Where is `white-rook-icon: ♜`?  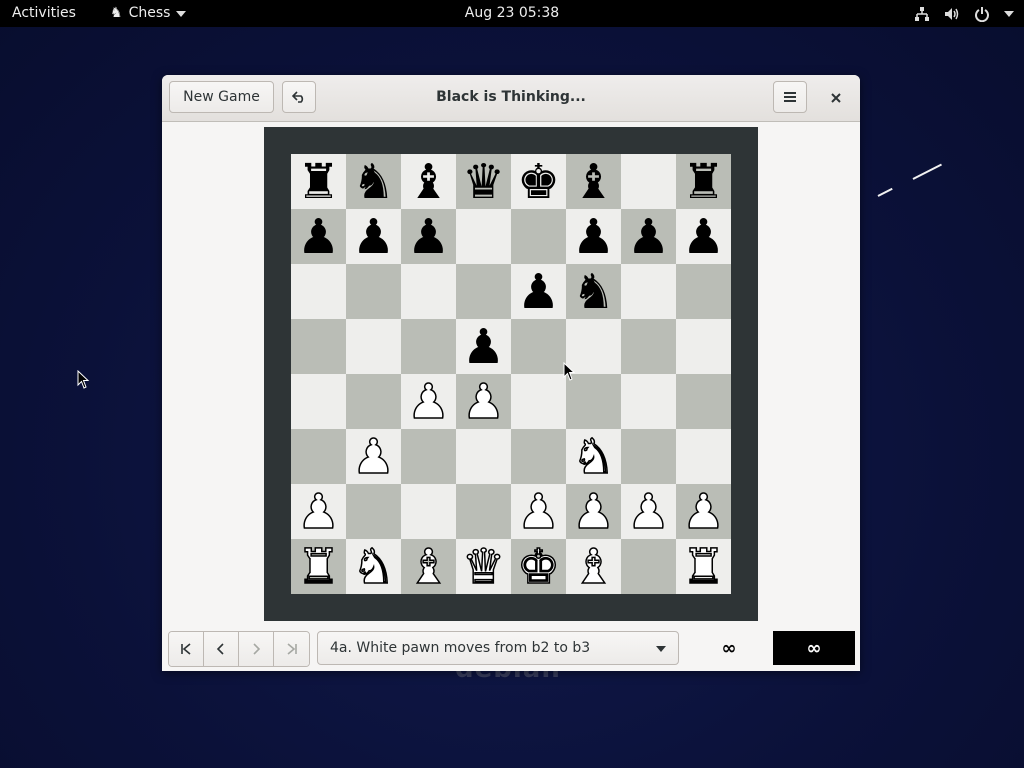 white-rook-icon: ♜ is located at coordinates (703, 567).